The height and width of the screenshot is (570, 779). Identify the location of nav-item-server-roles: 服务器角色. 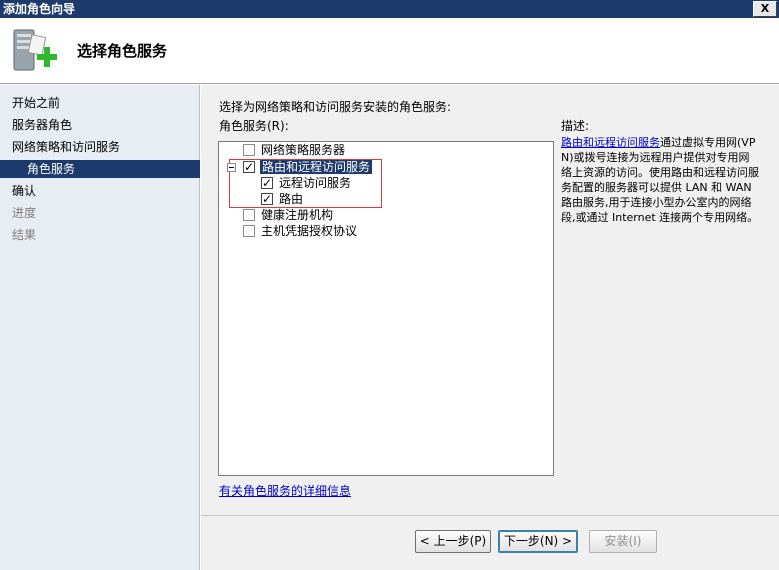
(42, 125).